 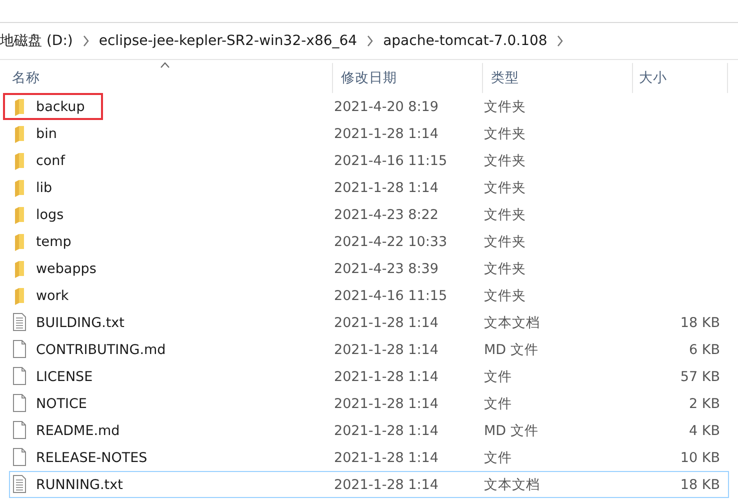 I want to click on file-size: 10 KB, so click(x=700, y=458).